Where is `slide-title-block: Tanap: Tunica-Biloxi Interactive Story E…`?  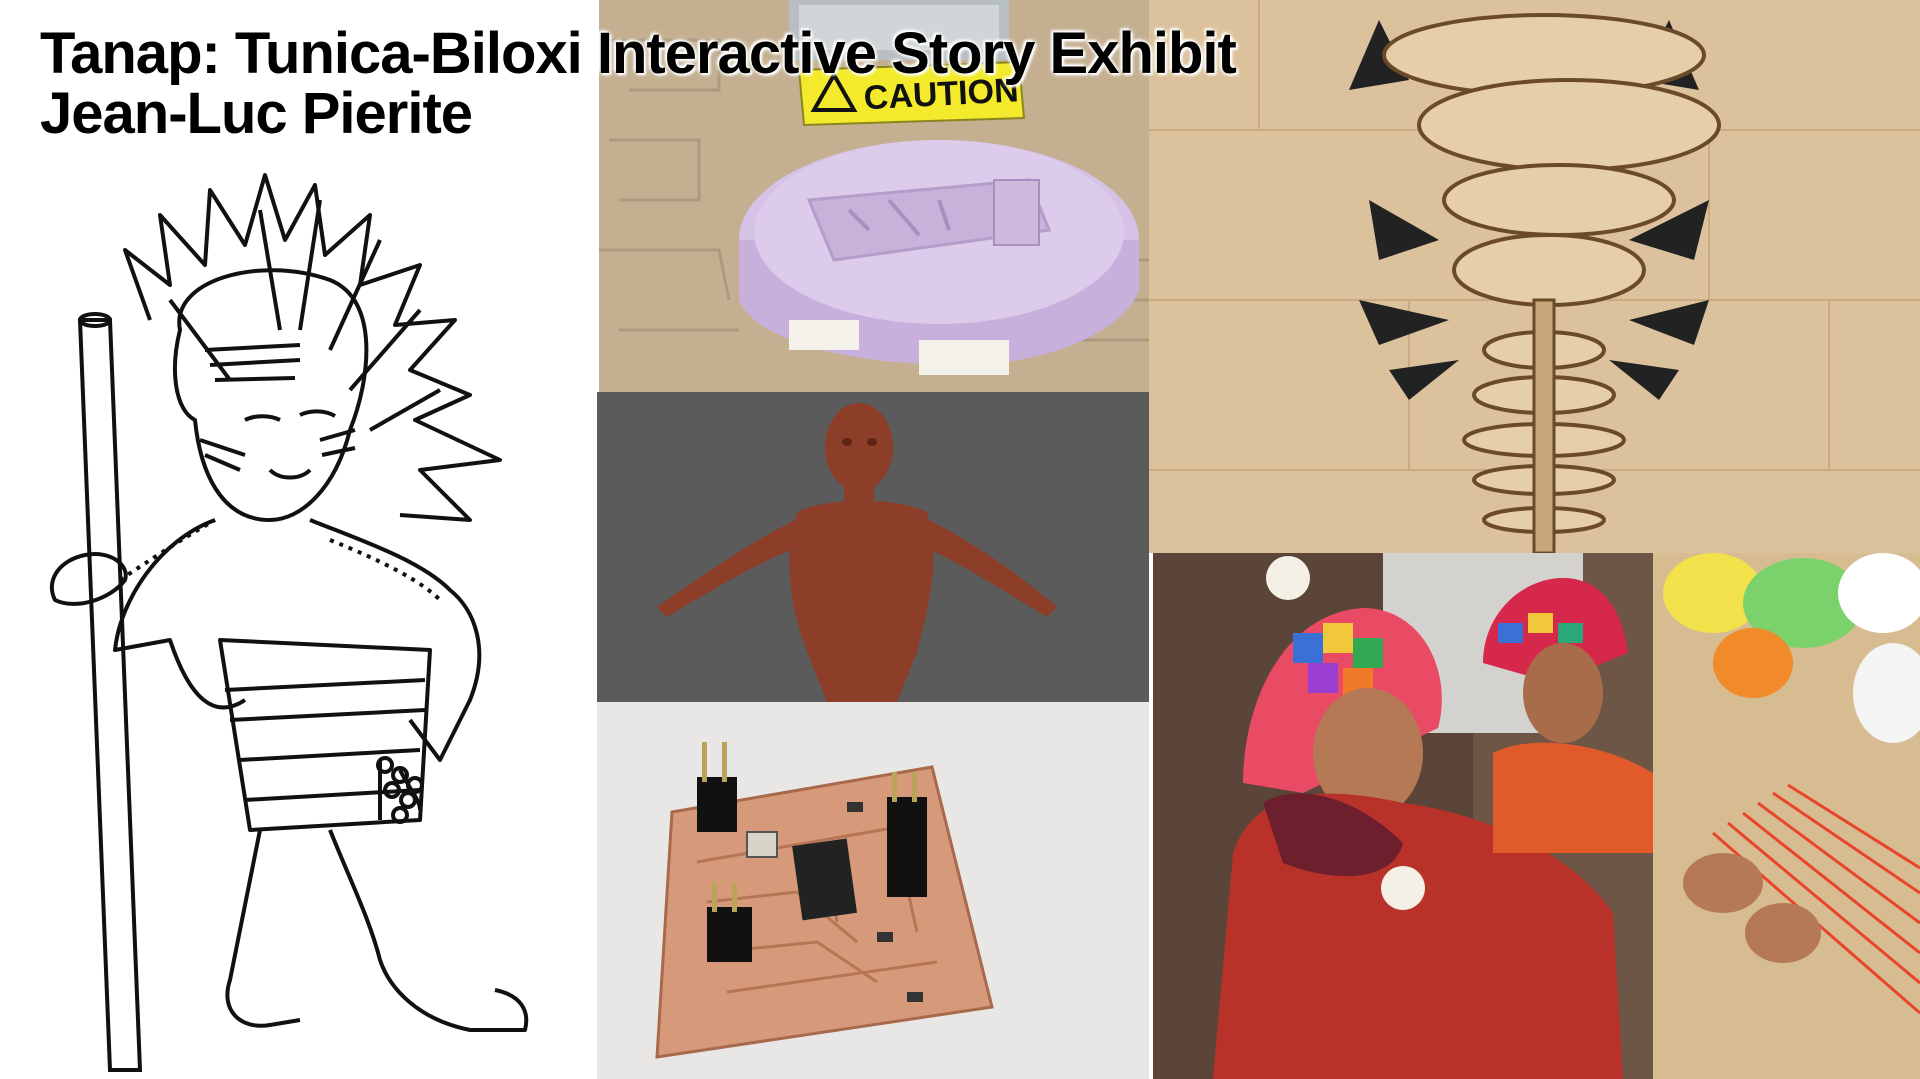
slide-title-block: Tanap: Tunica-Biloxi Interactive Story E… is located at coordinates (638, 83).